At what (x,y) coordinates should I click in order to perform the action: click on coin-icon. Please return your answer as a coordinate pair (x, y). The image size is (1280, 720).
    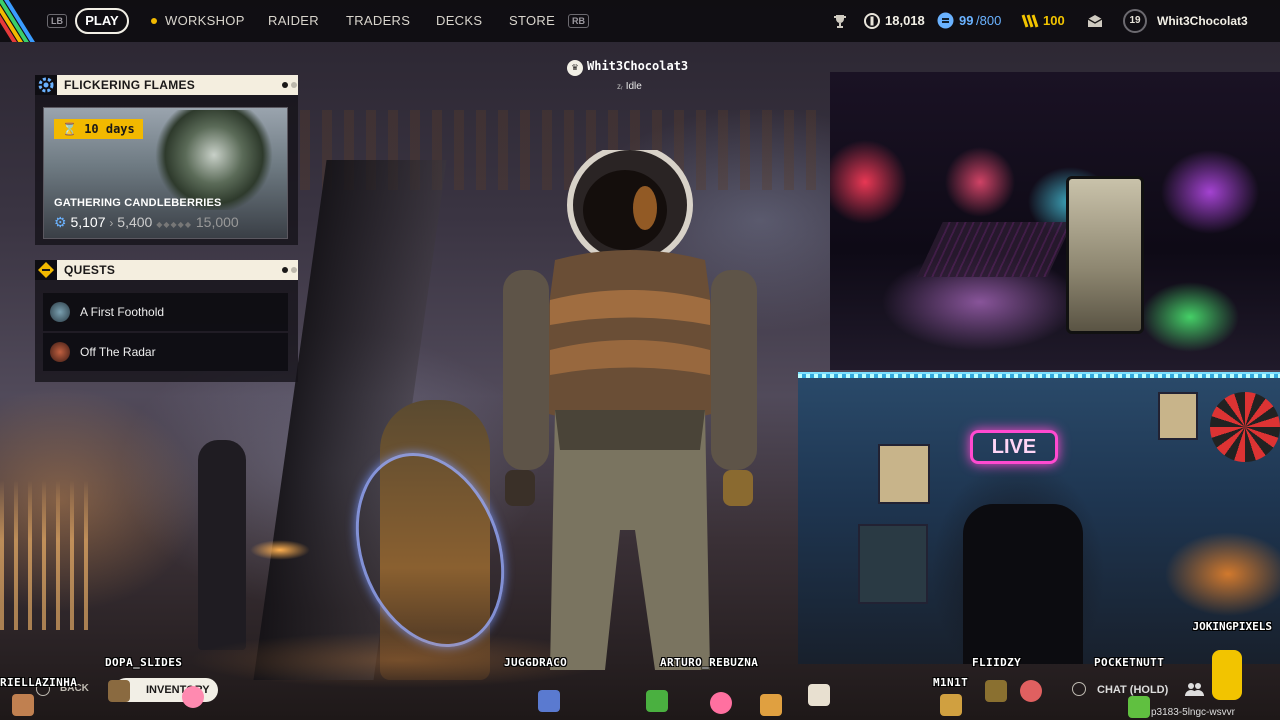
    Looking at the image, I should click on (872, 21).